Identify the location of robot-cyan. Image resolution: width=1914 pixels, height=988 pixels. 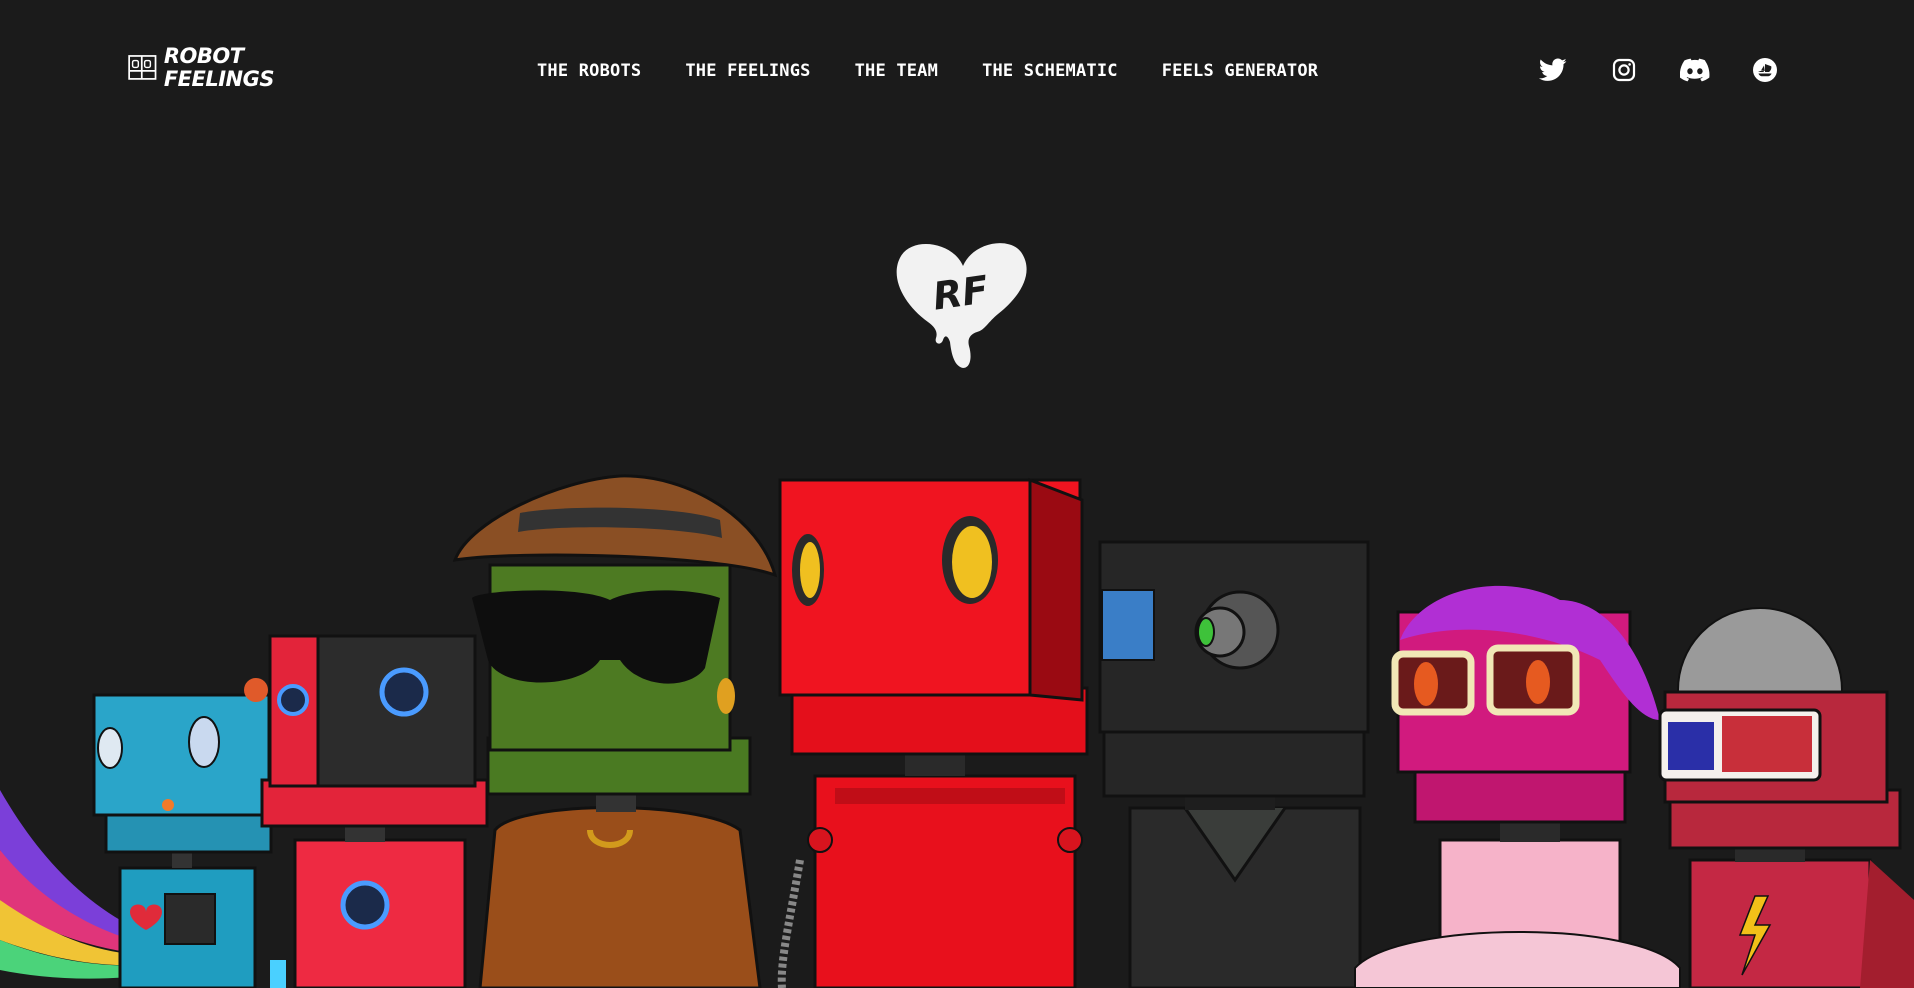
(182, 833).